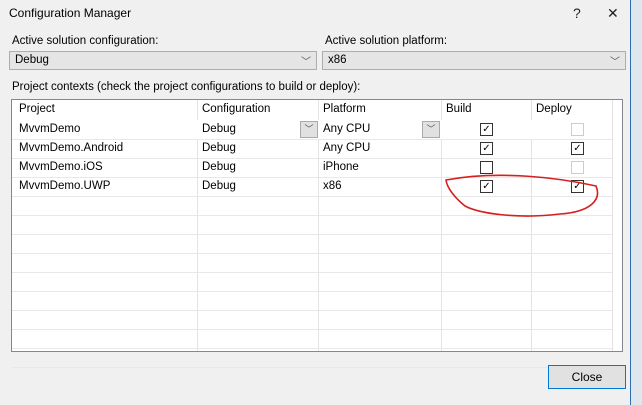 The height and width of the screenshot is (405, 642). Describe the element at coordinates (587, 377) in the screenshot. I see `close-button: Close` at that location.